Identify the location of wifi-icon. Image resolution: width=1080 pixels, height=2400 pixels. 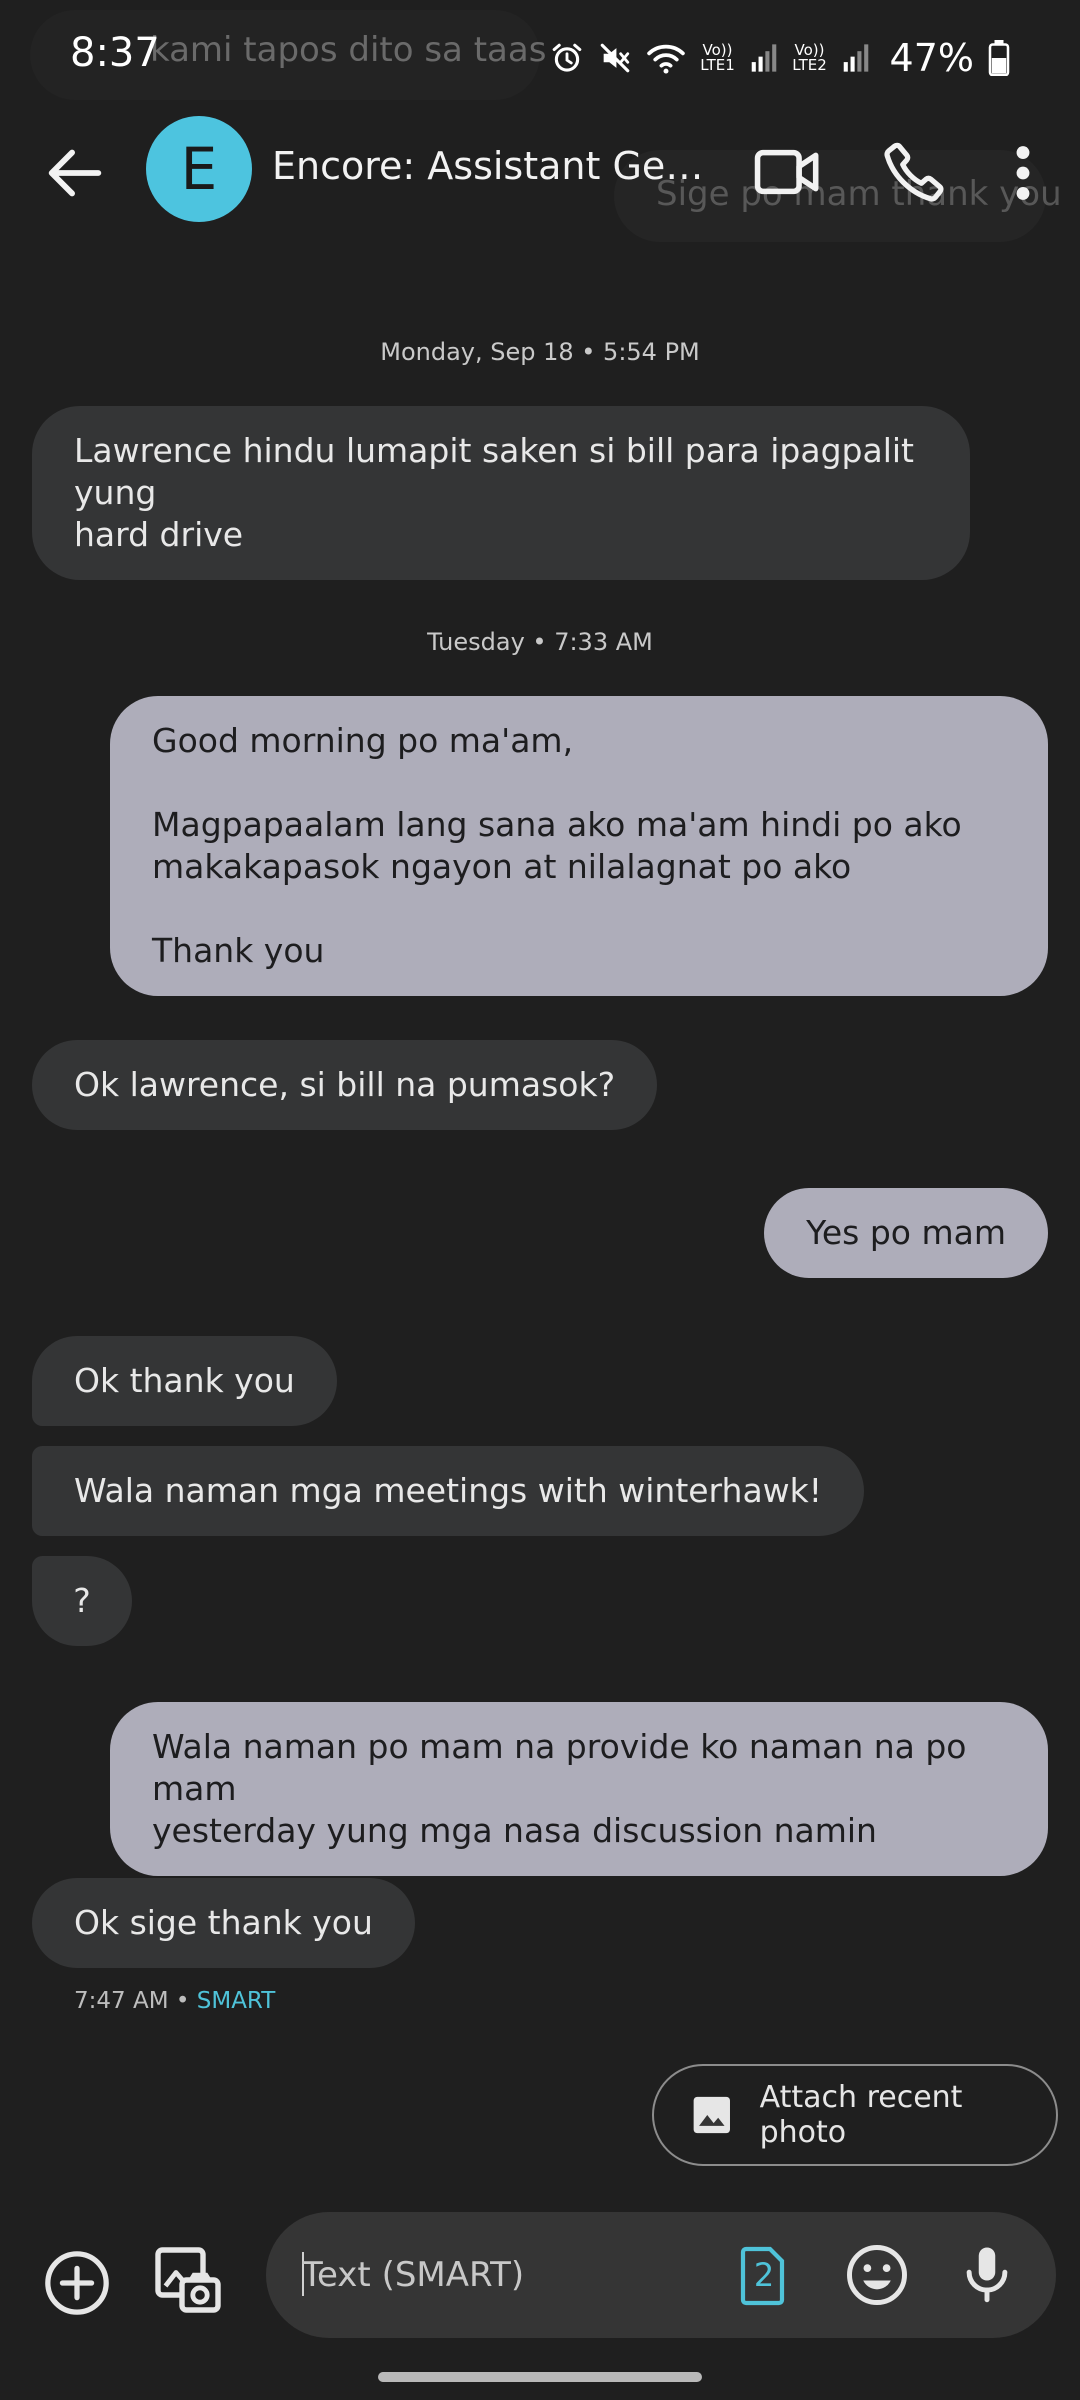
(665, 59).